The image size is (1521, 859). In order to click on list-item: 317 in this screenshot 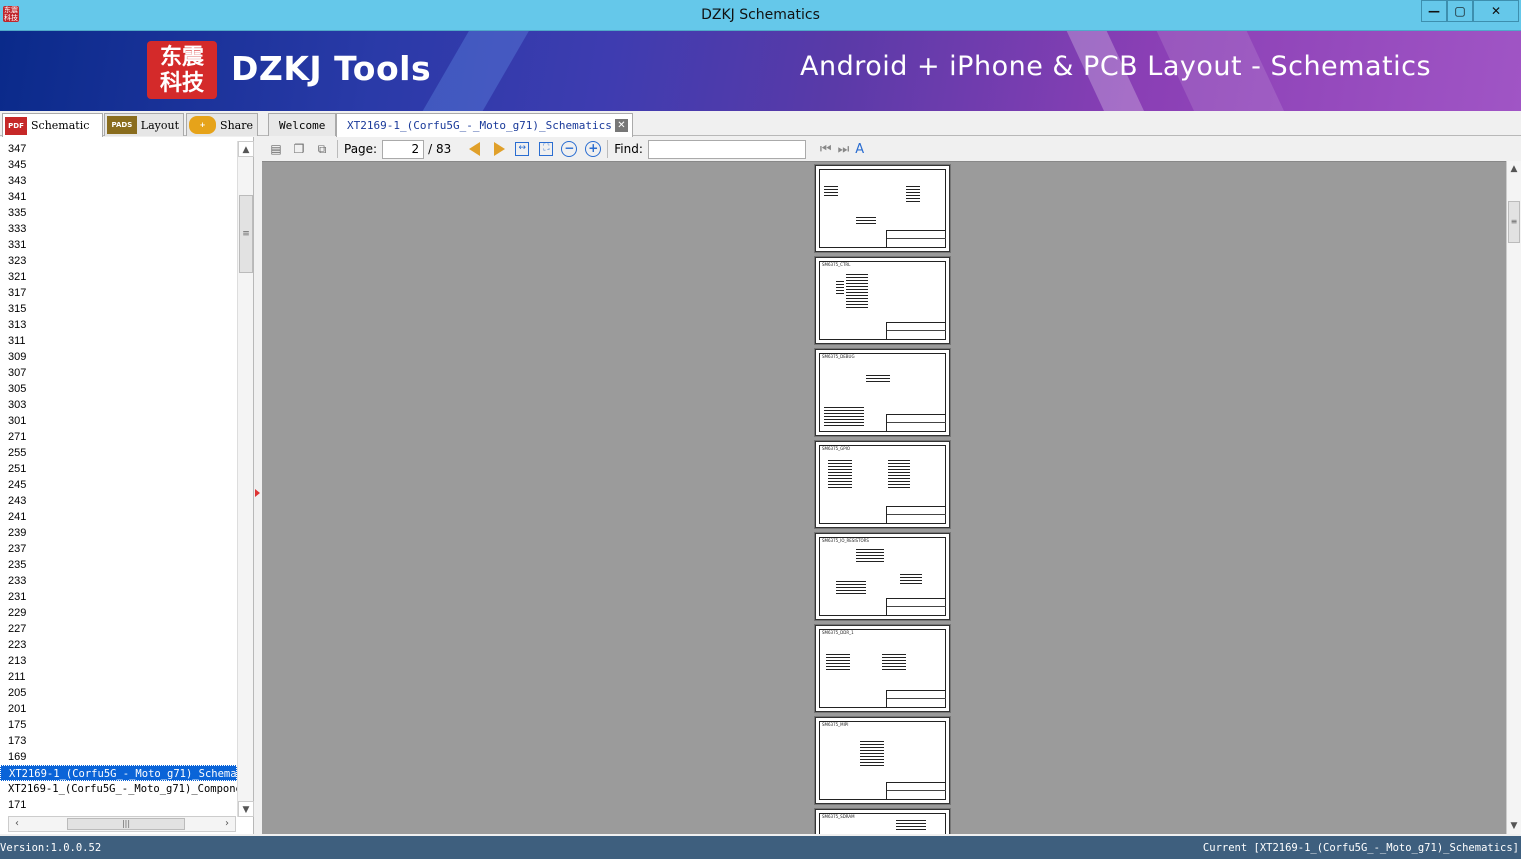, I will do `click(118, 293)`.